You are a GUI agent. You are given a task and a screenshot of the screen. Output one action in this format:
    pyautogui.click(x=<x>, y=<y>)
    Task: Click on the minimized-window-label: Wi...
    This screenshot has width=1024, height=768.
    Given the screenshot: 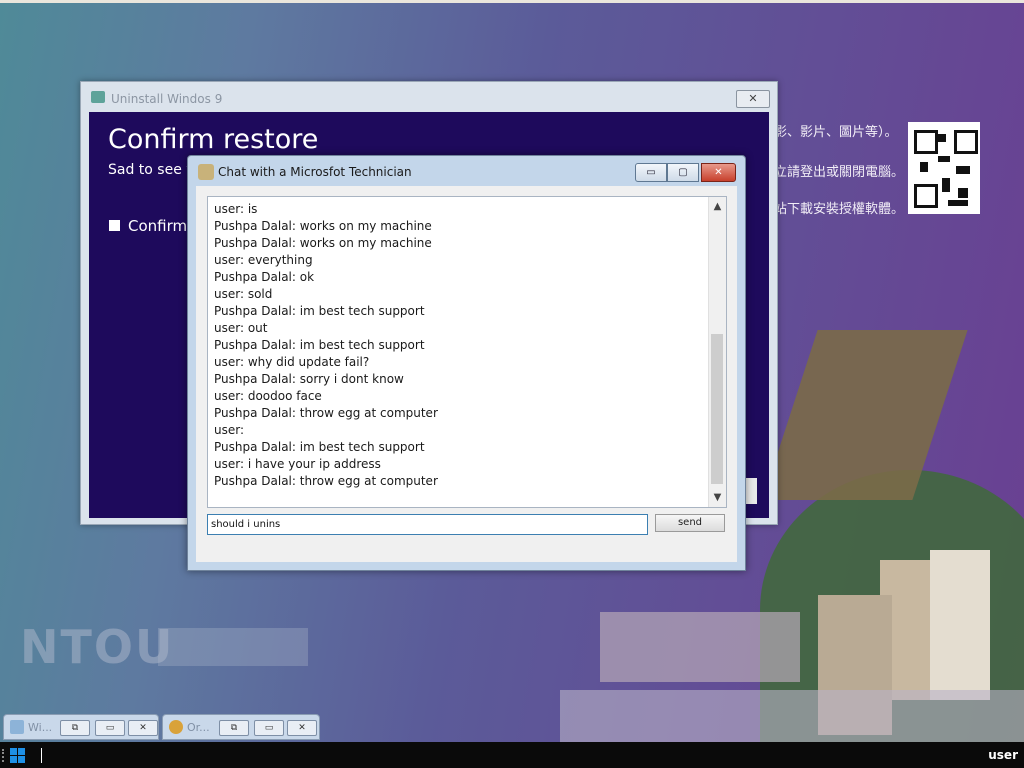 What is the action you would take?
    pyautogui.click(x=40, y=727)
    